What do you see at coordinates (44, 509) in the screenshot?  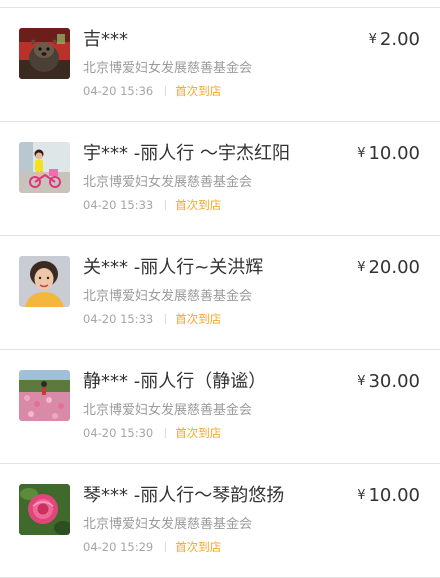 I see `avatar-pink-rose` at bounding box center [44, 509].